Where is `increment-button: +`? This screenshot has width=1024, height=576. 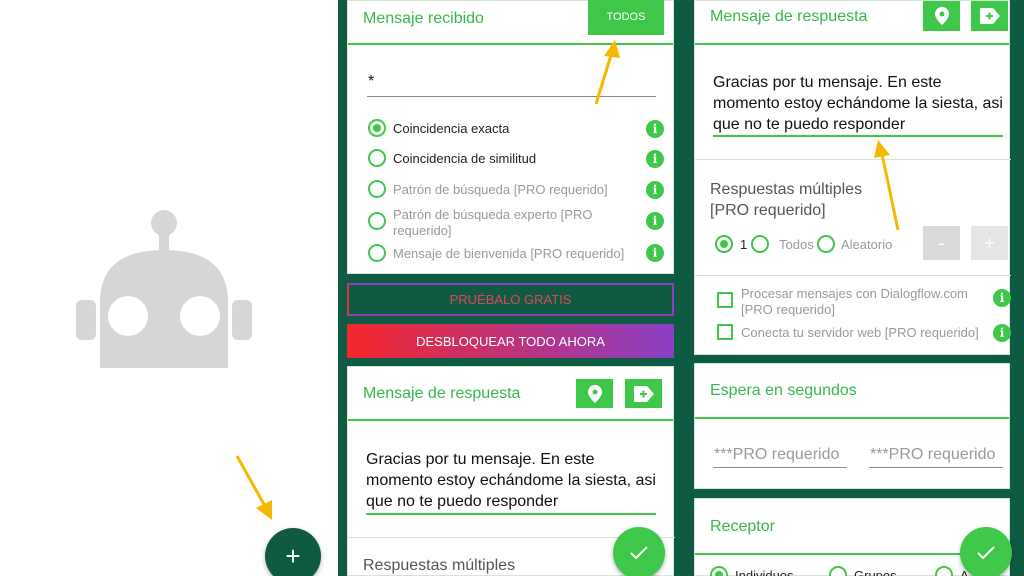 increment-button: + is located at coordinates (989, 243).